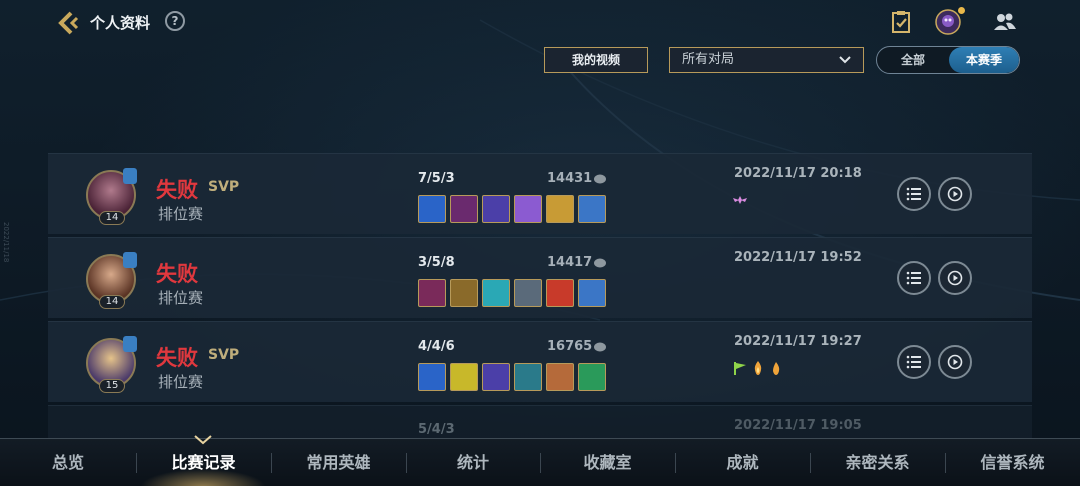 The height and width of the screenshot is (486, 1080). What do you see at coordinates (913, 60) in the screenshot?
I see `segment-all: 全部` at bounding box center [913, 60].